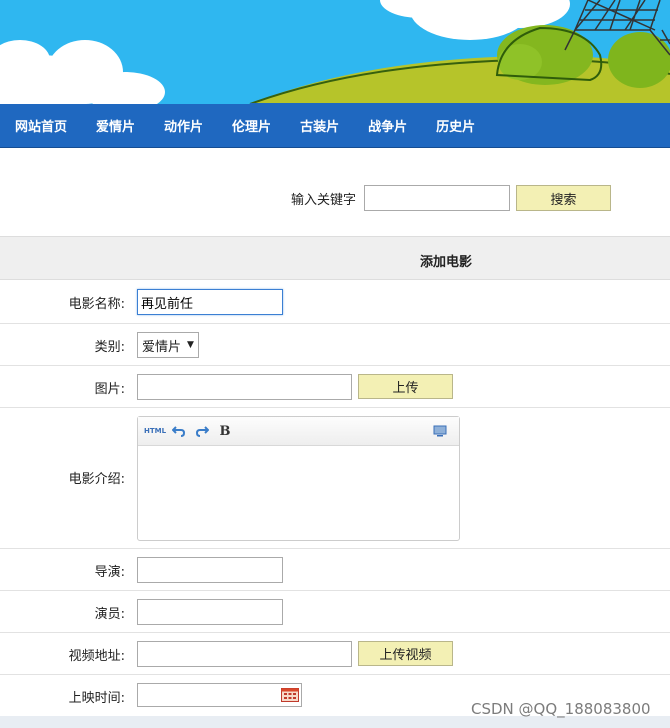 The height and width of the screenshot is (728, 670). What do you see at coordinates (244, 387) in the screenshot?
I see `image-input` at bounding box center [244, 387].